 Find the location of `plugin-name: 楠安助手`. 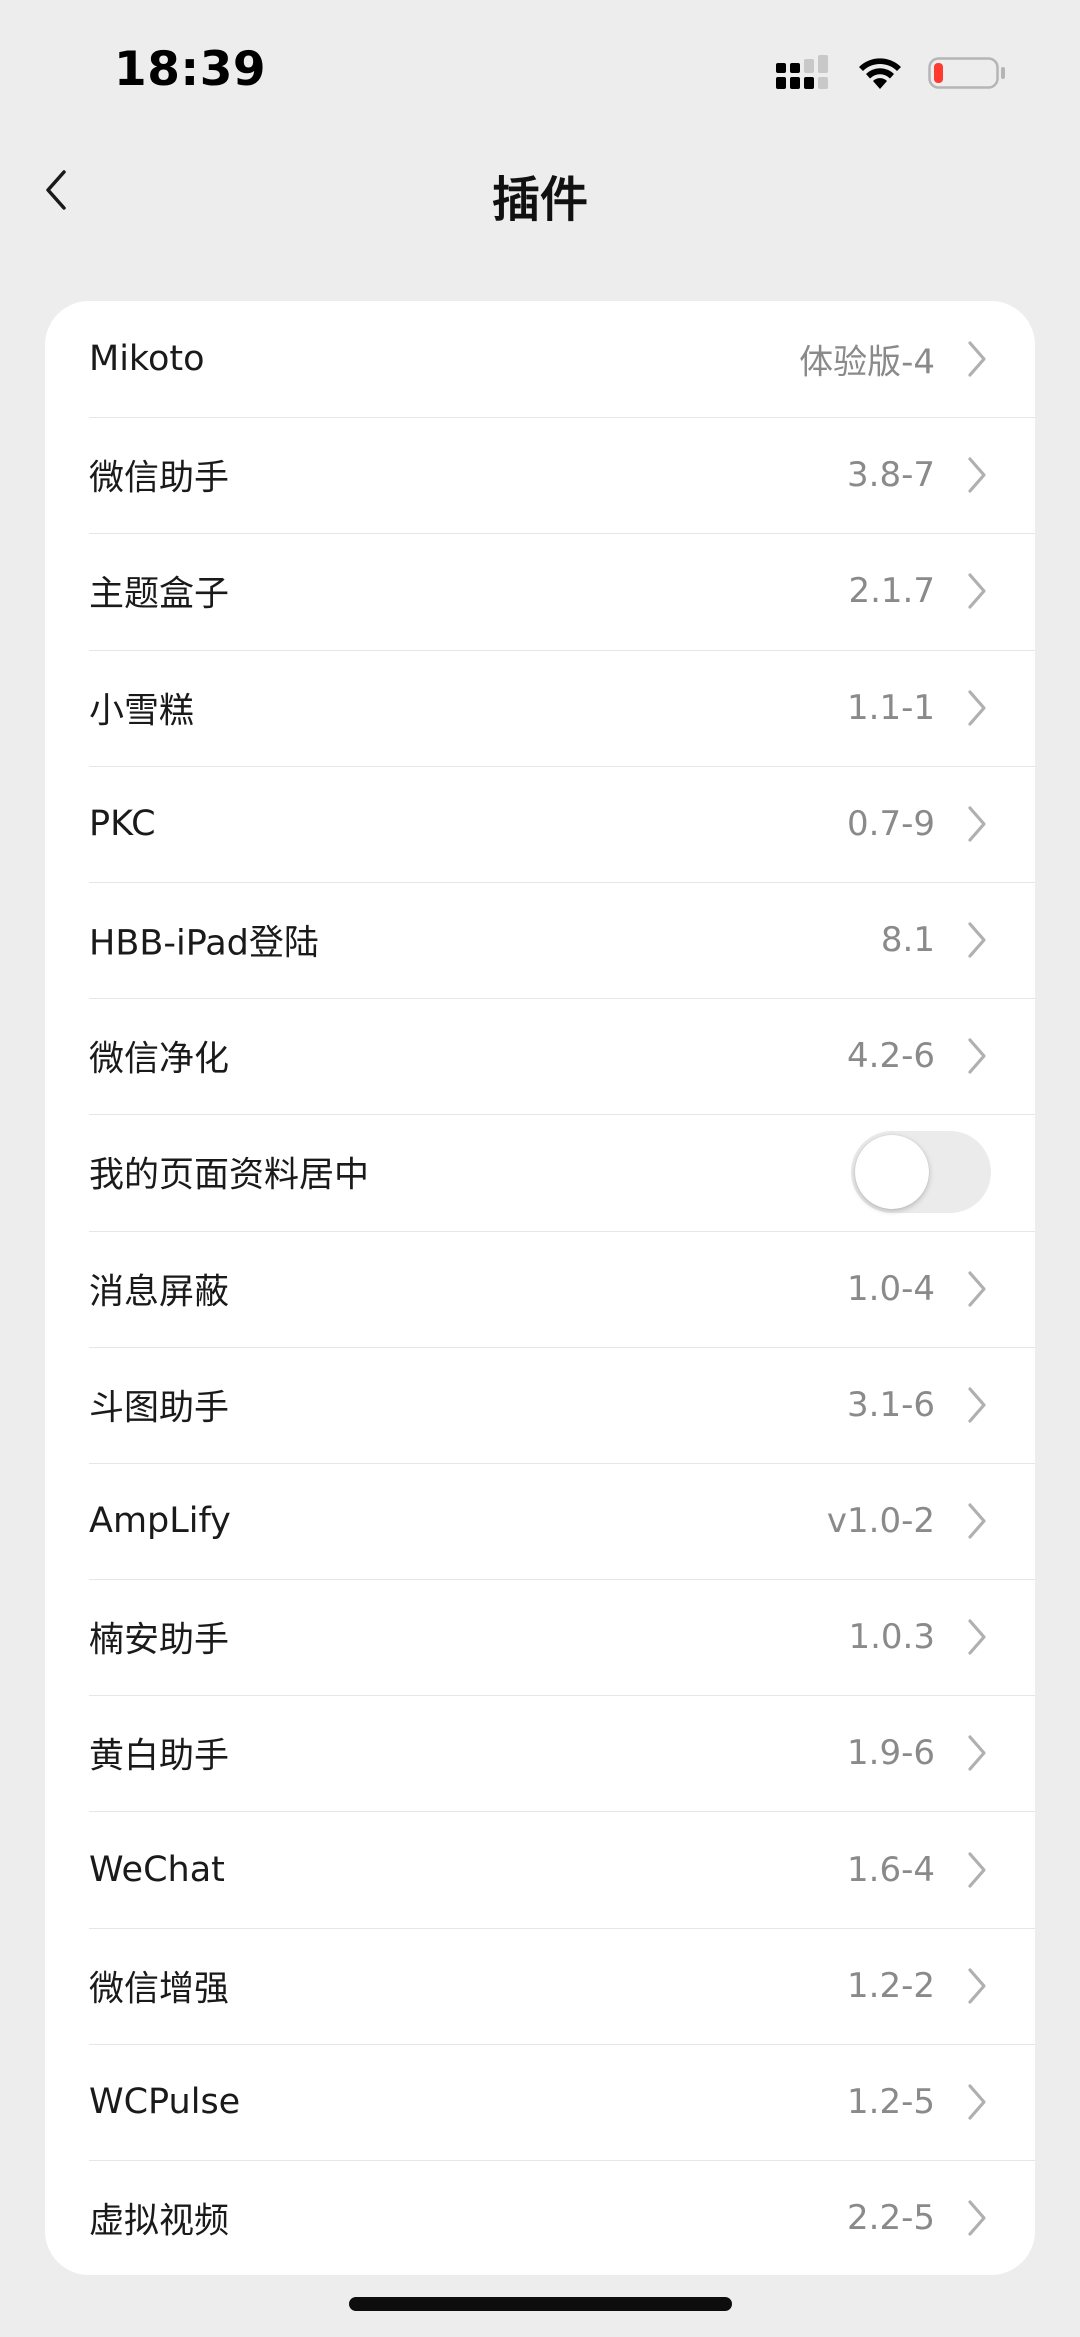

plugin-name: 楠安助手 is located at coordinates (159, 1640).